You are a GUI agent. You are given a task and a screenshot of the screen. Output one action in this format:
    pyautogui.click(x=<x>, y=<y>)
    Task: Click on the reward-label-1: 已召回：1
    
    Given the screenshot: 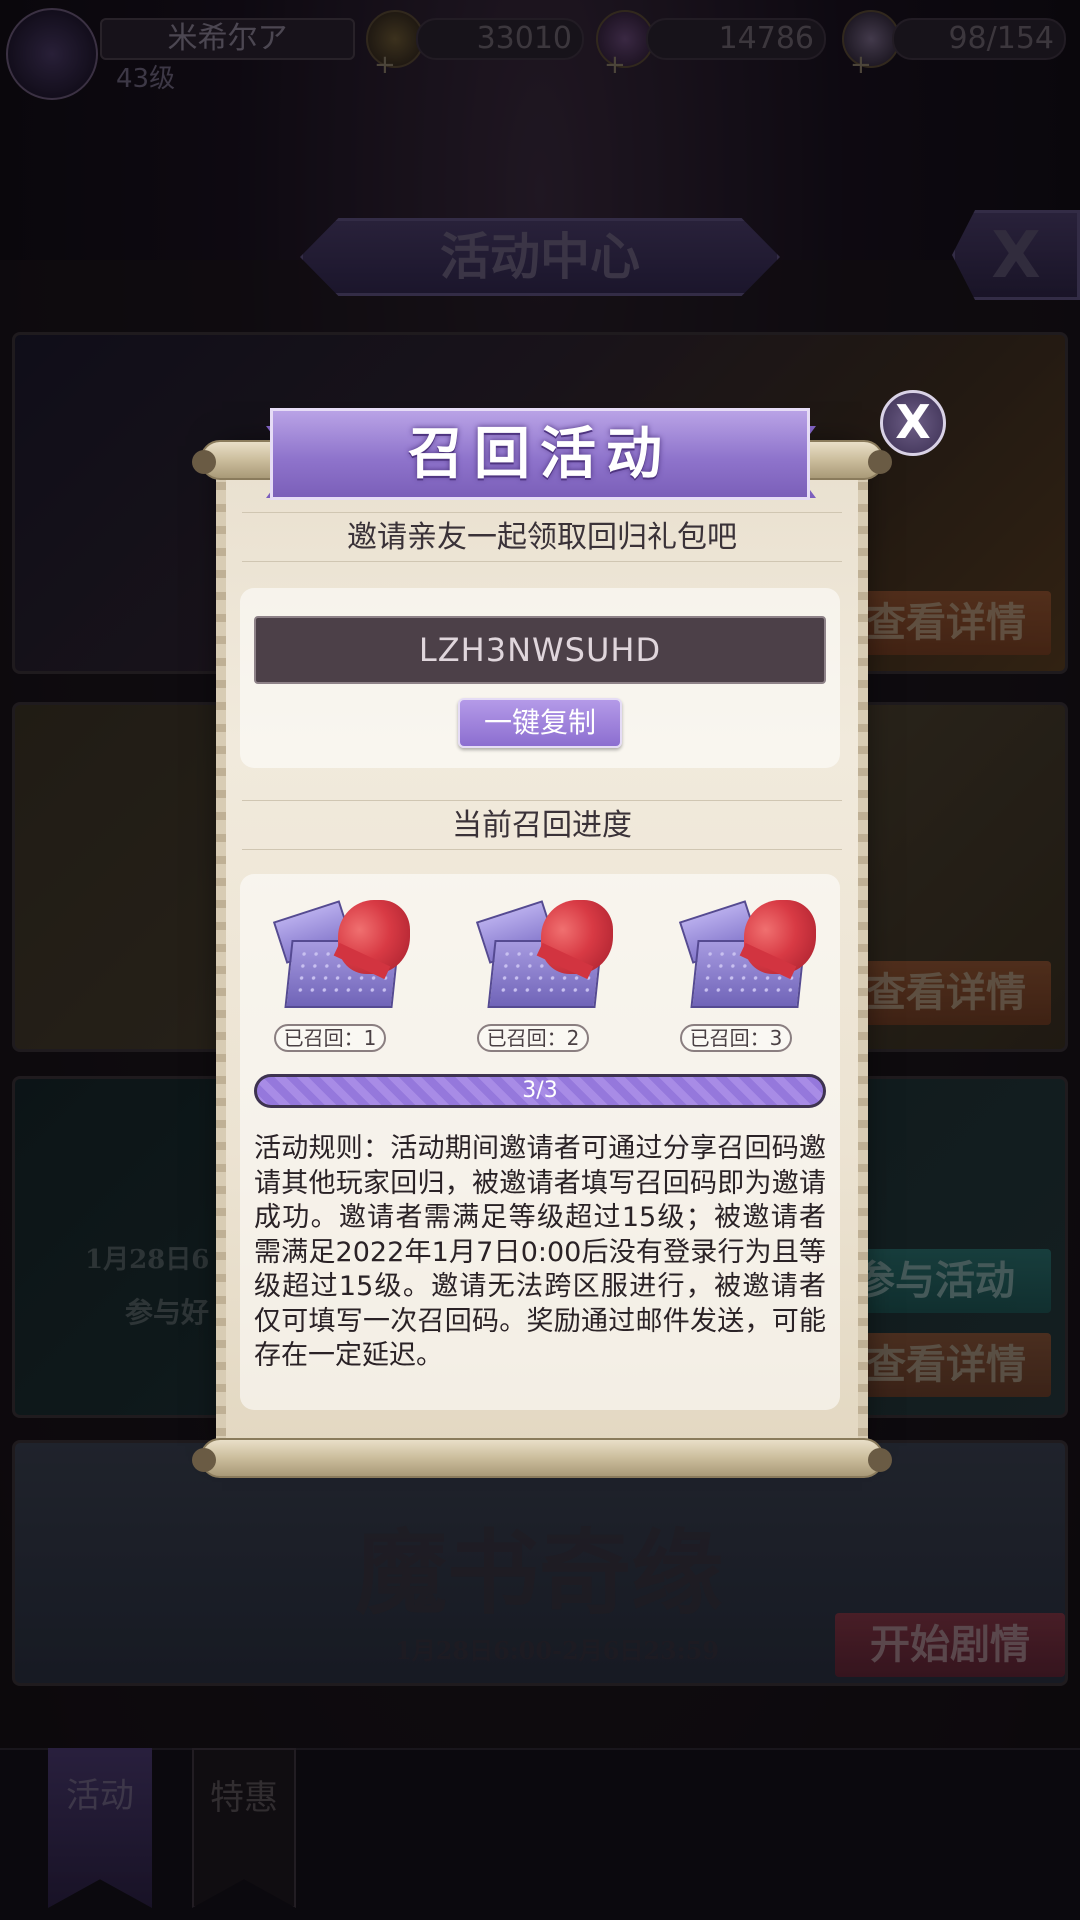 What is the action you would take?
    pyautogui.click(x=330, y=1038)
    